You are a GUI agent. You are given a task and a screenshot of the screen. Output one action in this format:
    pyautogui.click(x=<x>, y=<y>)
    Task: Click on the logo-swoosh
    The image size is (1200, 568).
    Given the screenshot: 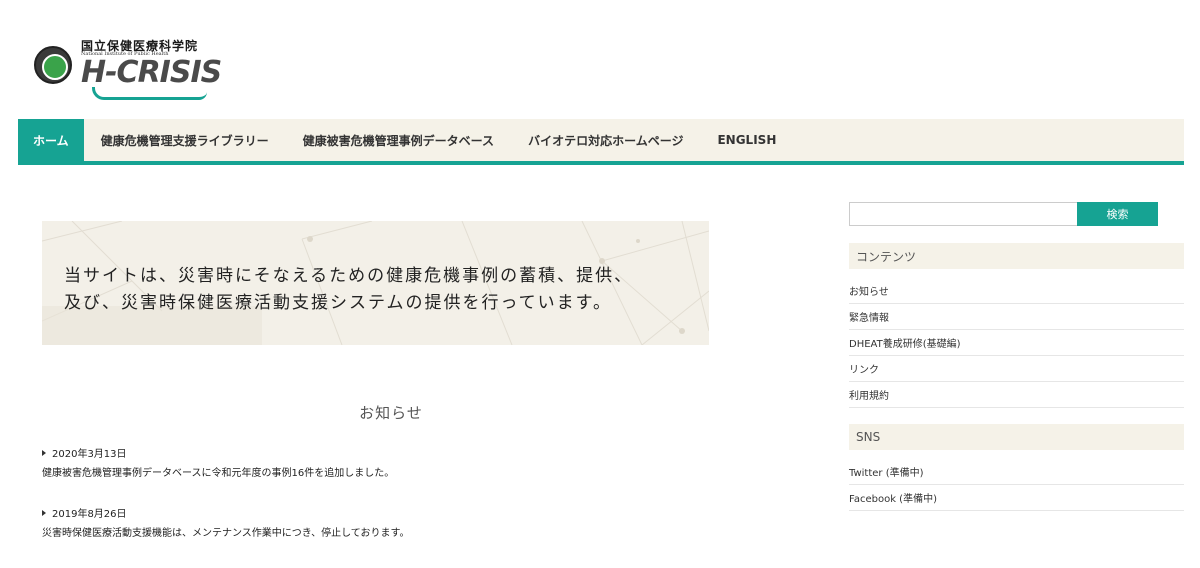 What is the action you would take?
    pyautogui.click(x=149, y=93)
    